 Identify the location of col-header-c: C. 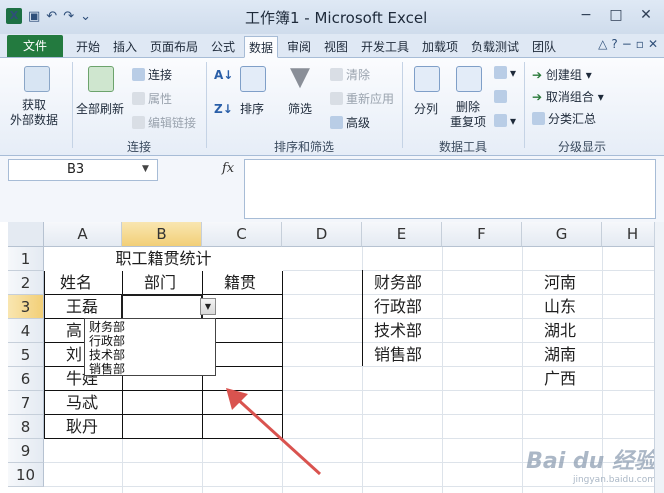
(242, 234).